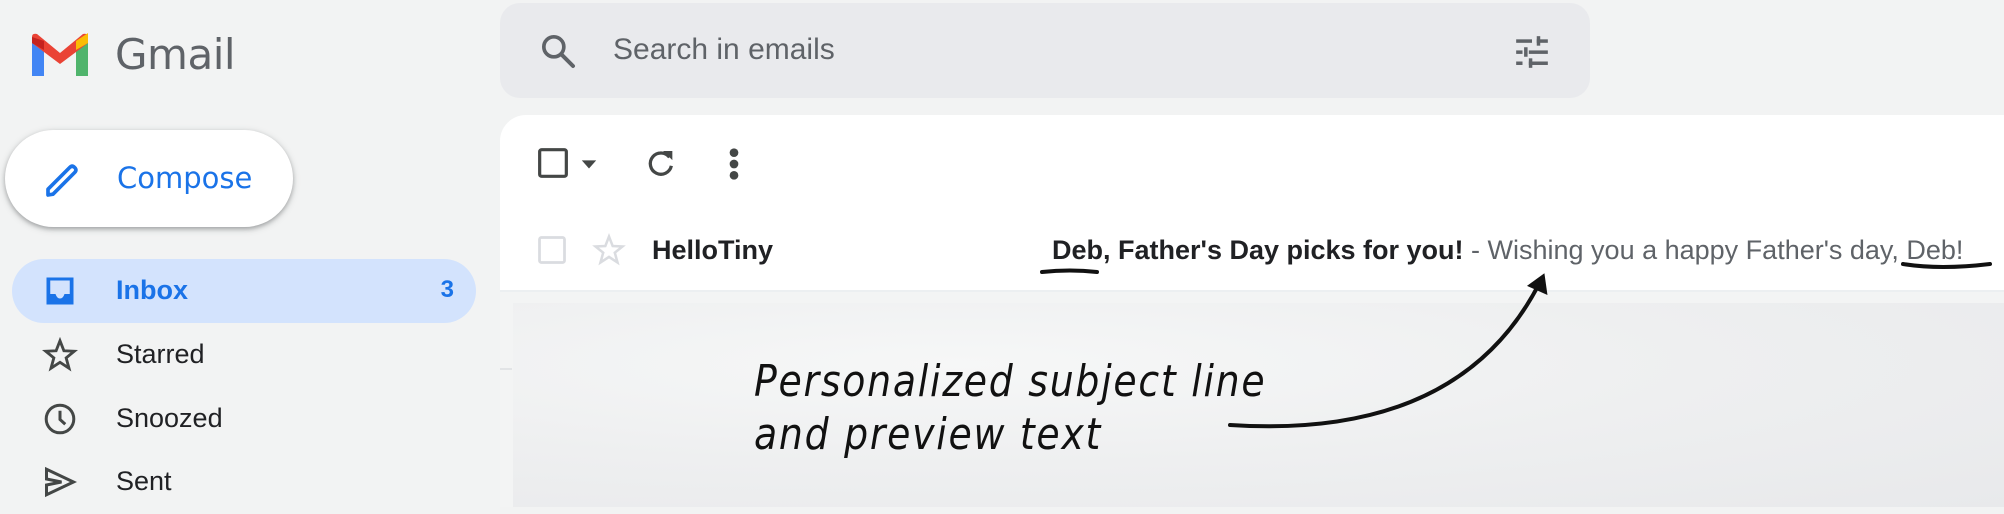 The image size is (2004, 514). Describe the element at coordinates (60, 419) in the screenshot. I see `clock-icon` at that location.